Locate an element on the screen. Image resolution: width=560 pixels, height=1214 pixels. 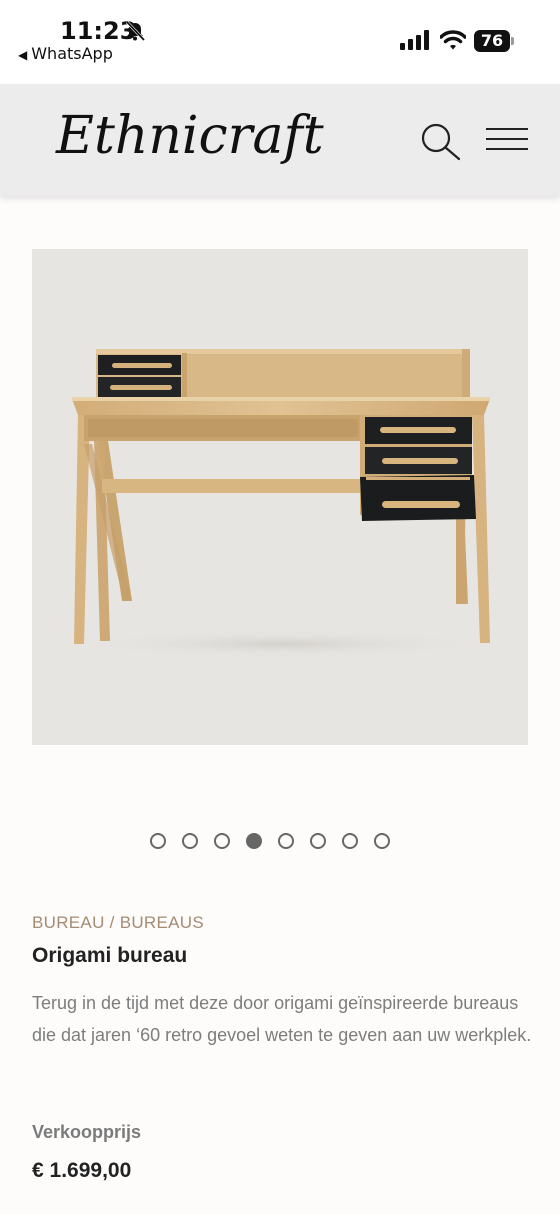
price-label: Verkoopprijs is located at coordinates (87, 1132).